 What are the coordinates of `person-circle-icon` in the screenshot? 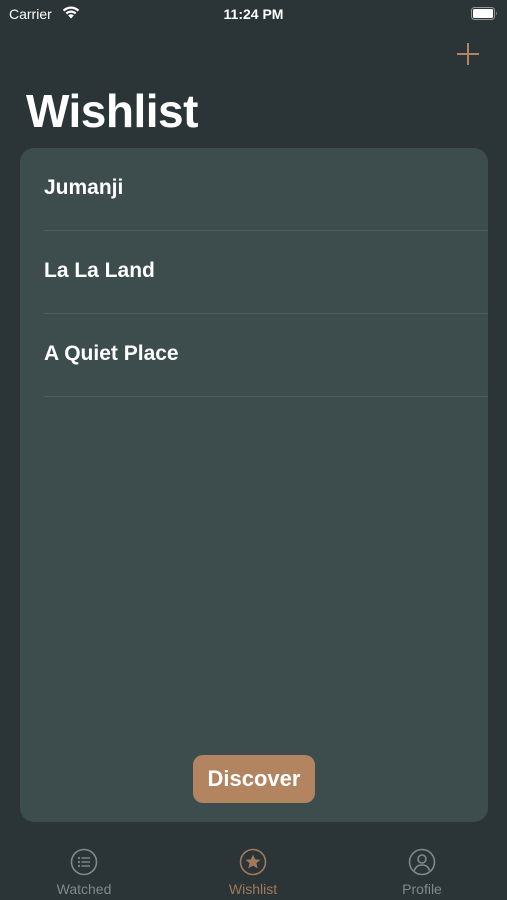 It's located at (422, 862).